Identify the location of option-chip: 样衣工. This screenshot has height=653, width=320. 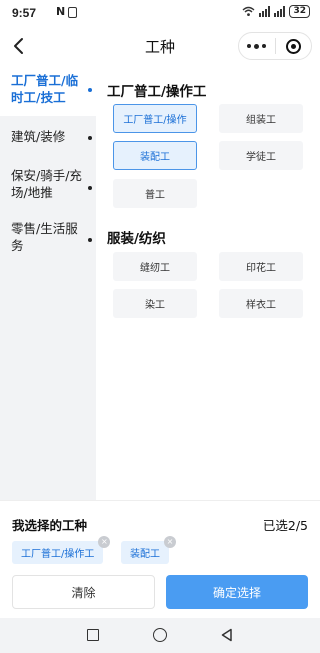
(261, 303).